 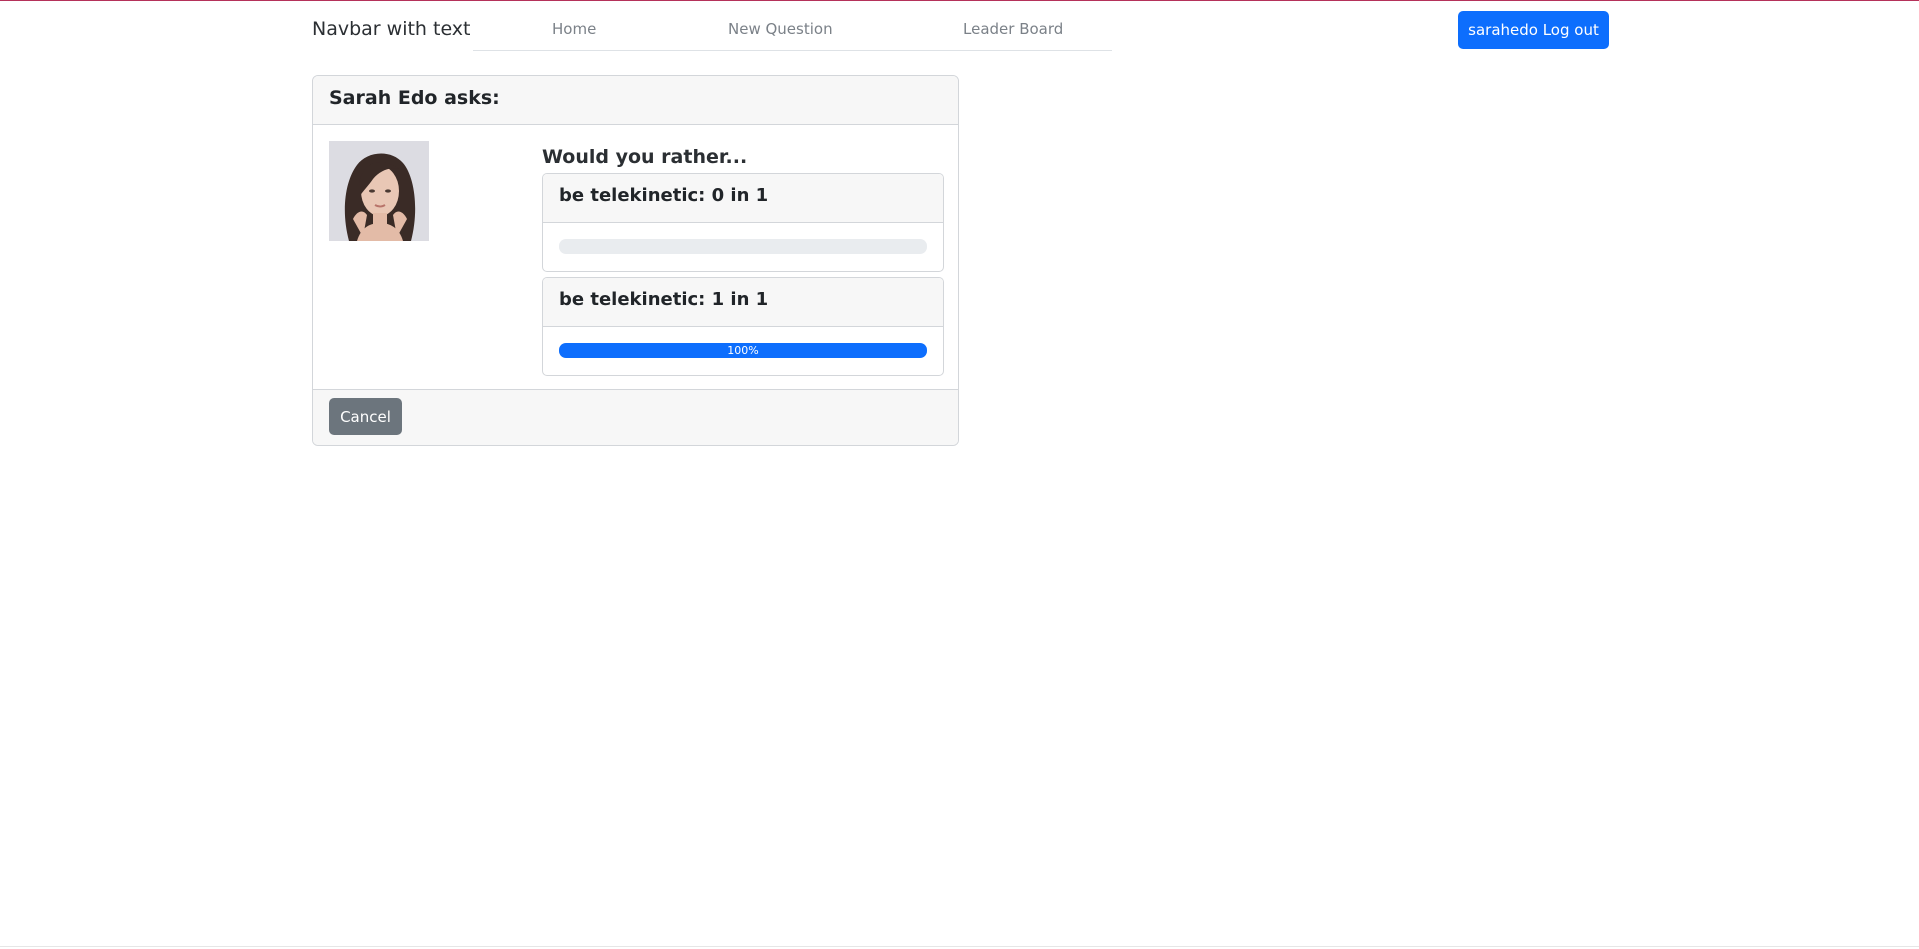 What do you see at coordinates (959, 0) in the screenshot?
I see `top-accent-line` at bounding box center [959, 0].